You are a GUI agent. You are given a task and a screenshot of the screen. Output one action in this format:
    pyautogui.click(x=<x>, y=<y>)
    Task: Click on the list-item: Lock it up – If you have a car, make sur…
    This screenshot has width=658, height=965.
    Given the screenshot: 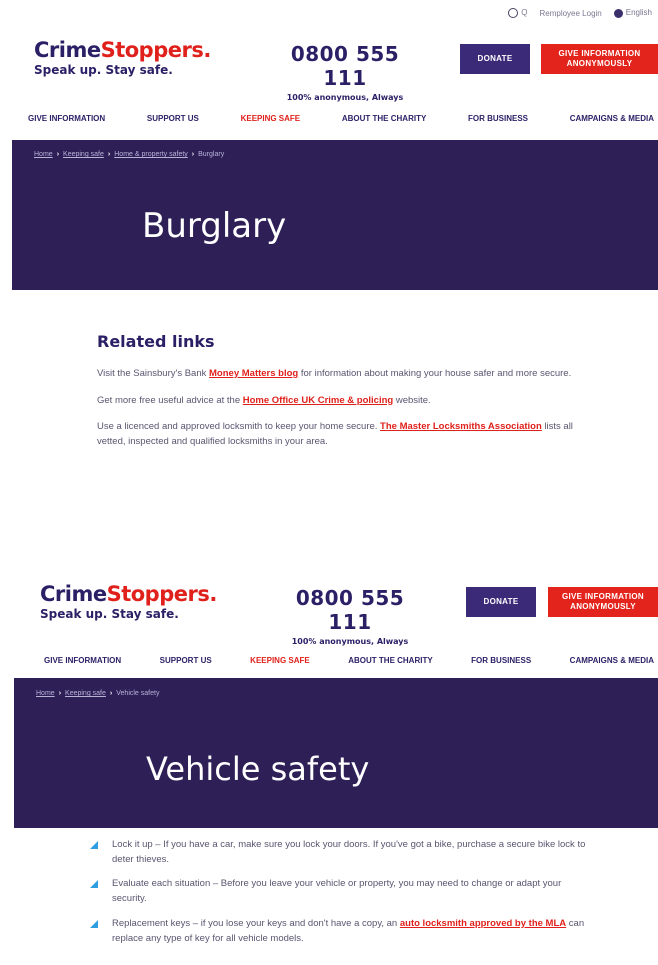 What is the action you would take?
    pyautogui.click(x=340, y=852)
    